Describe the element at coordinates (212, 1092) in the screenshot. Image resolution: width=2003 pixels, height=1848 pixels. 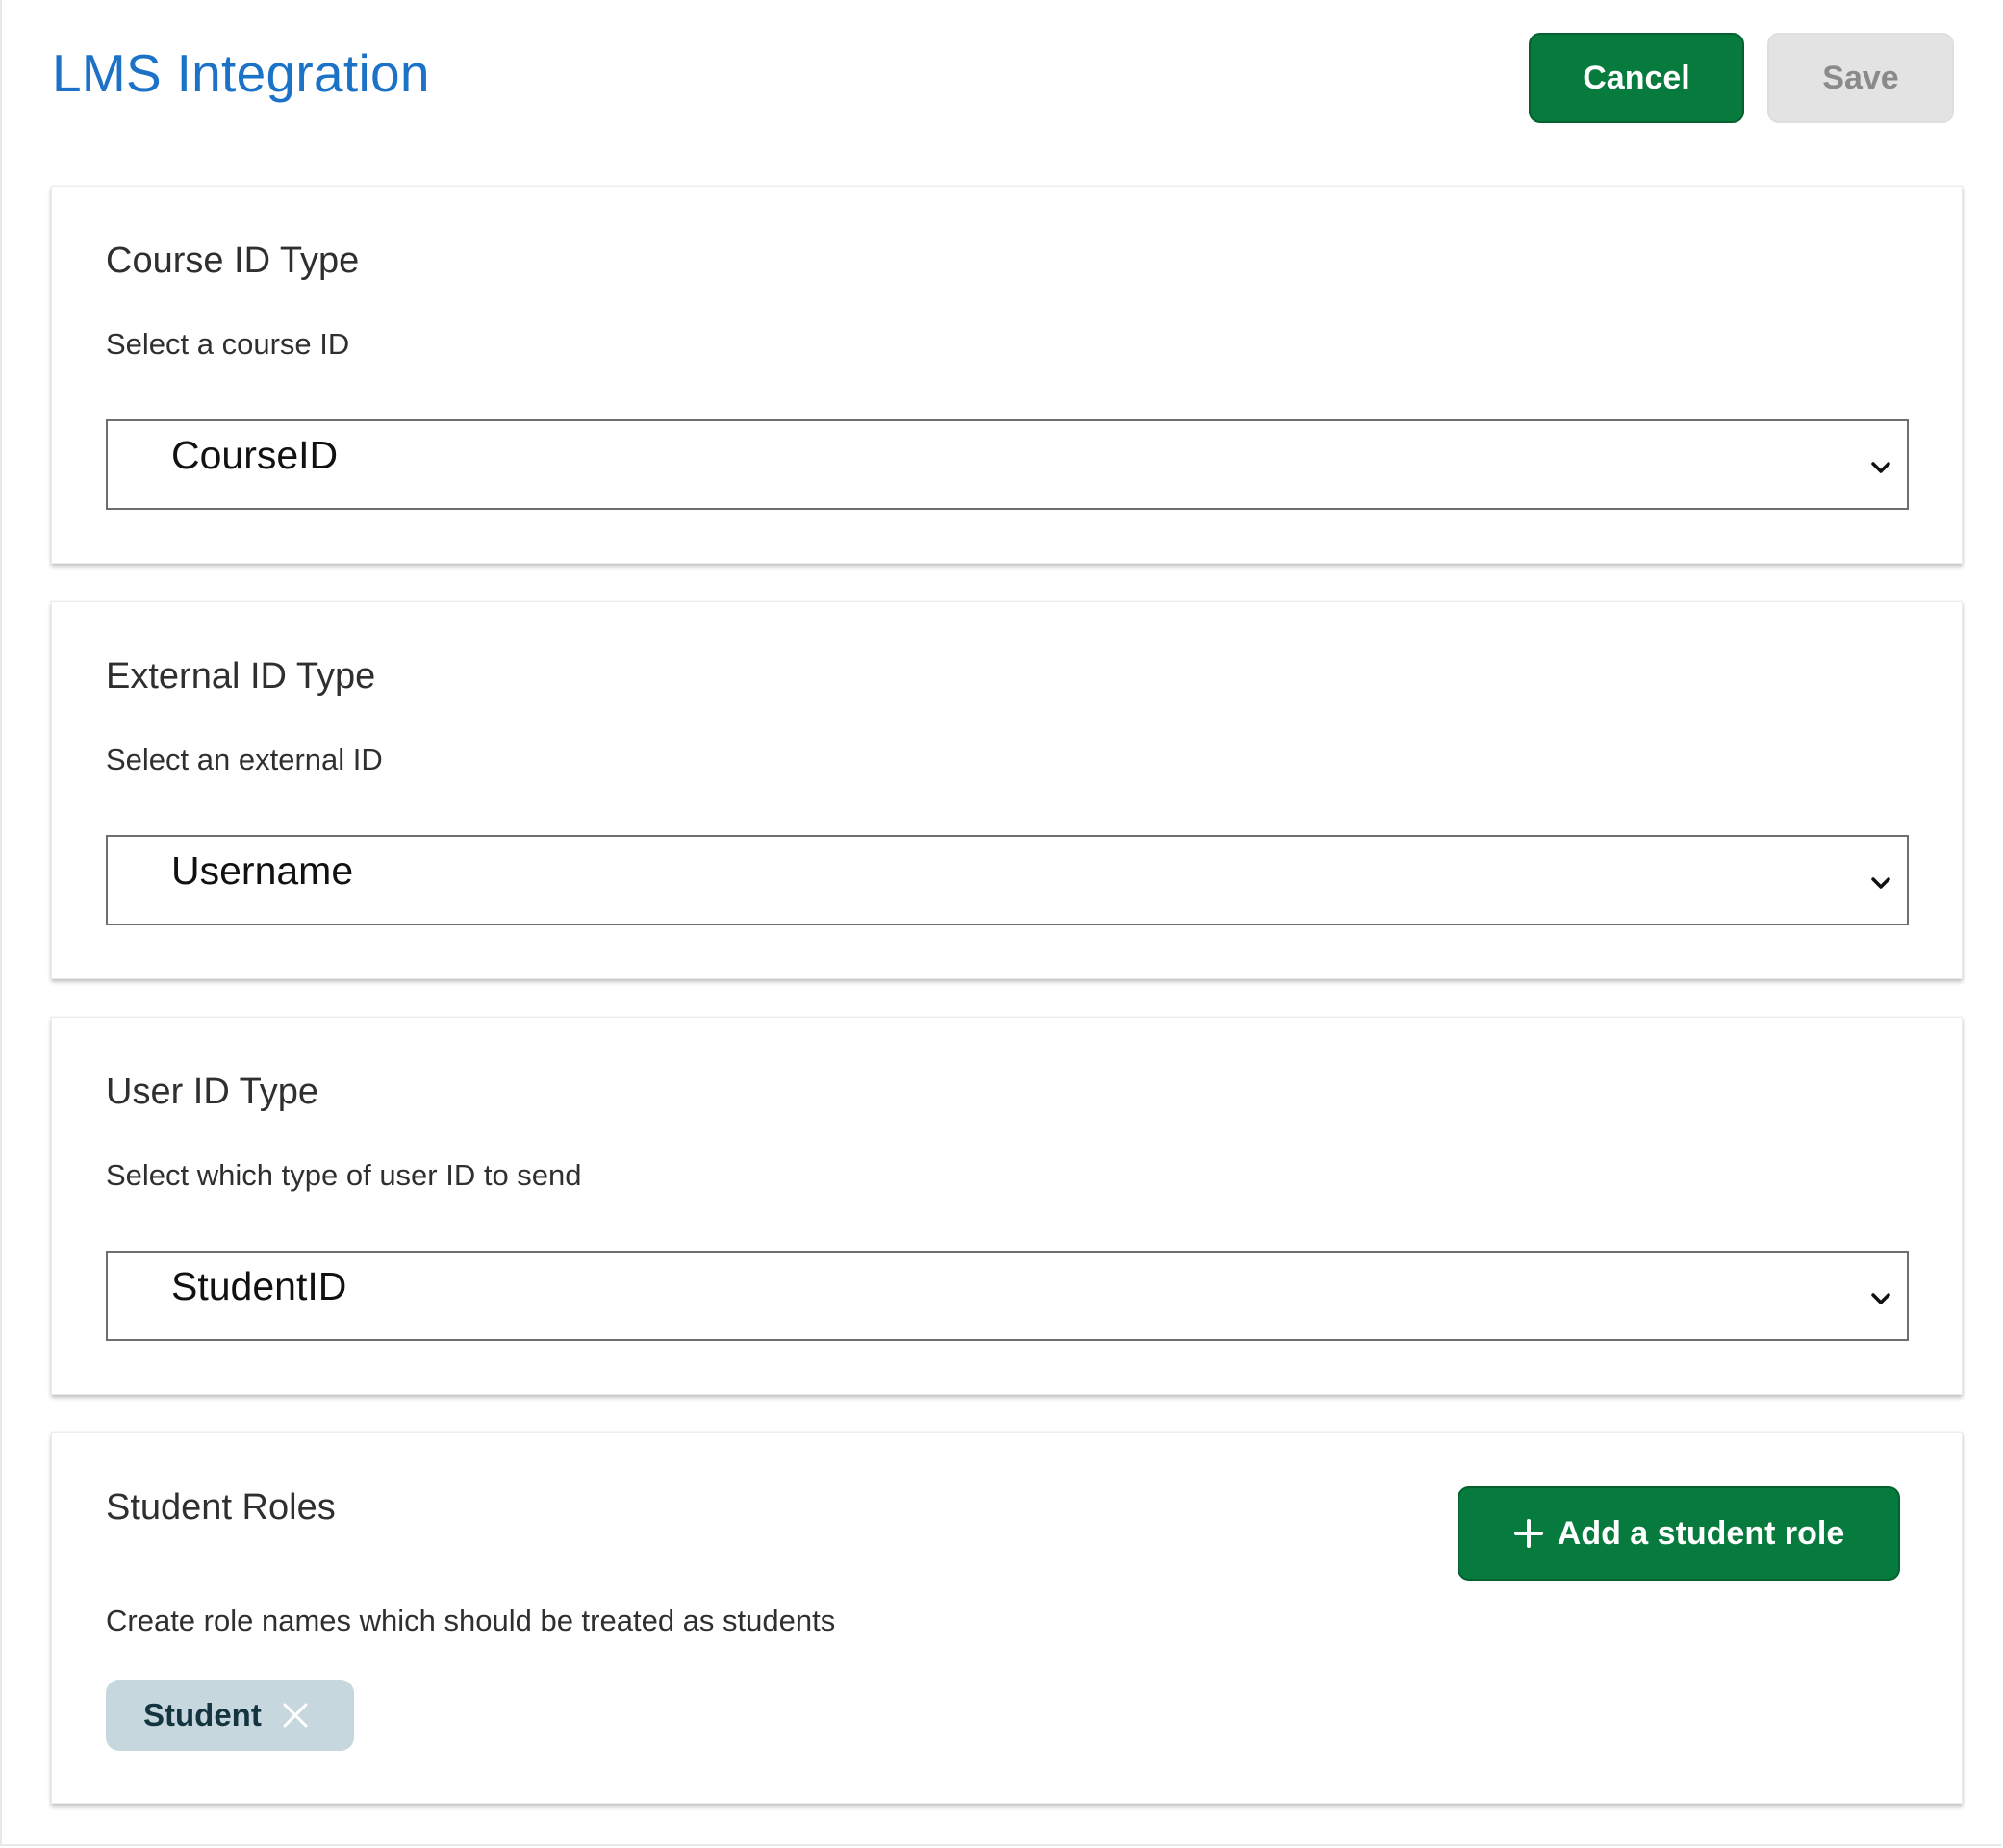
I see `user-id-type-title: User ID Type` at that location.